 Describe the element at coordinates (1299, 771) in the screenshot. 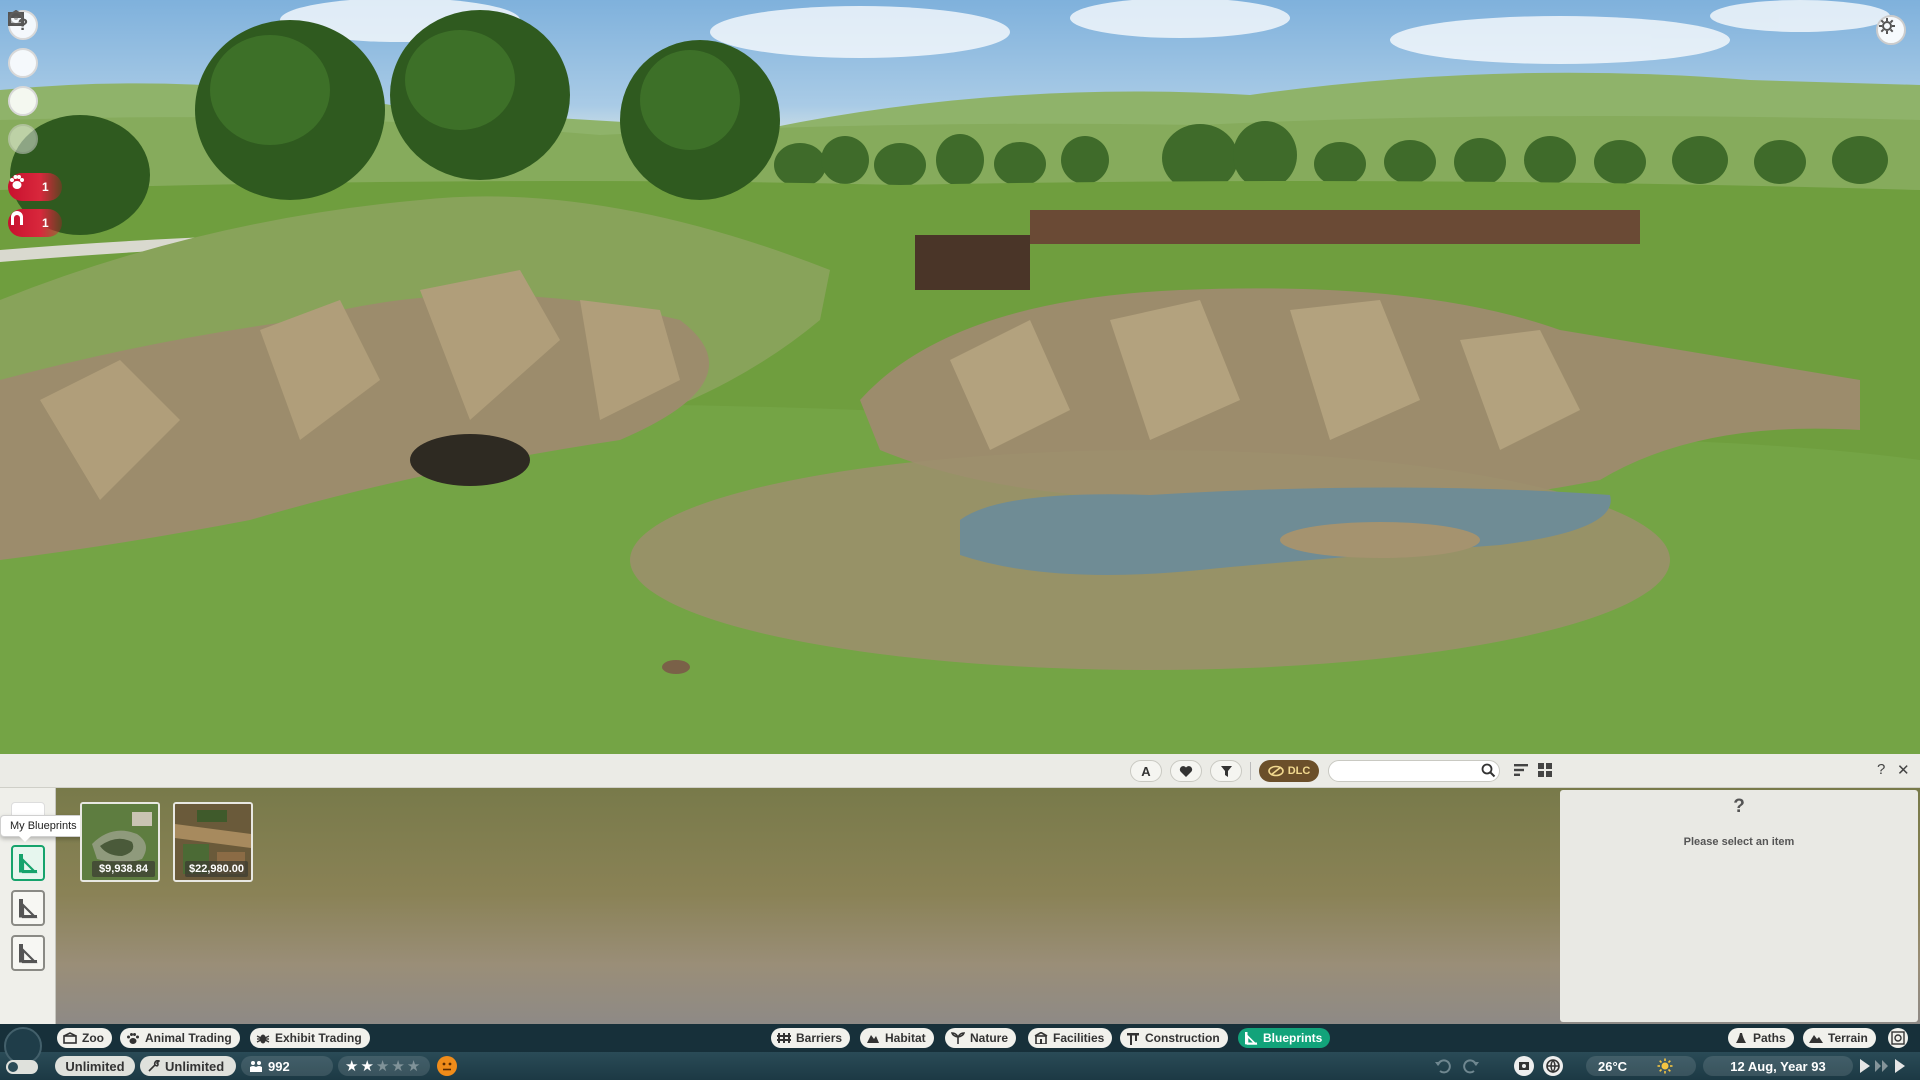

I see `dlc-label: DLC` at that location.